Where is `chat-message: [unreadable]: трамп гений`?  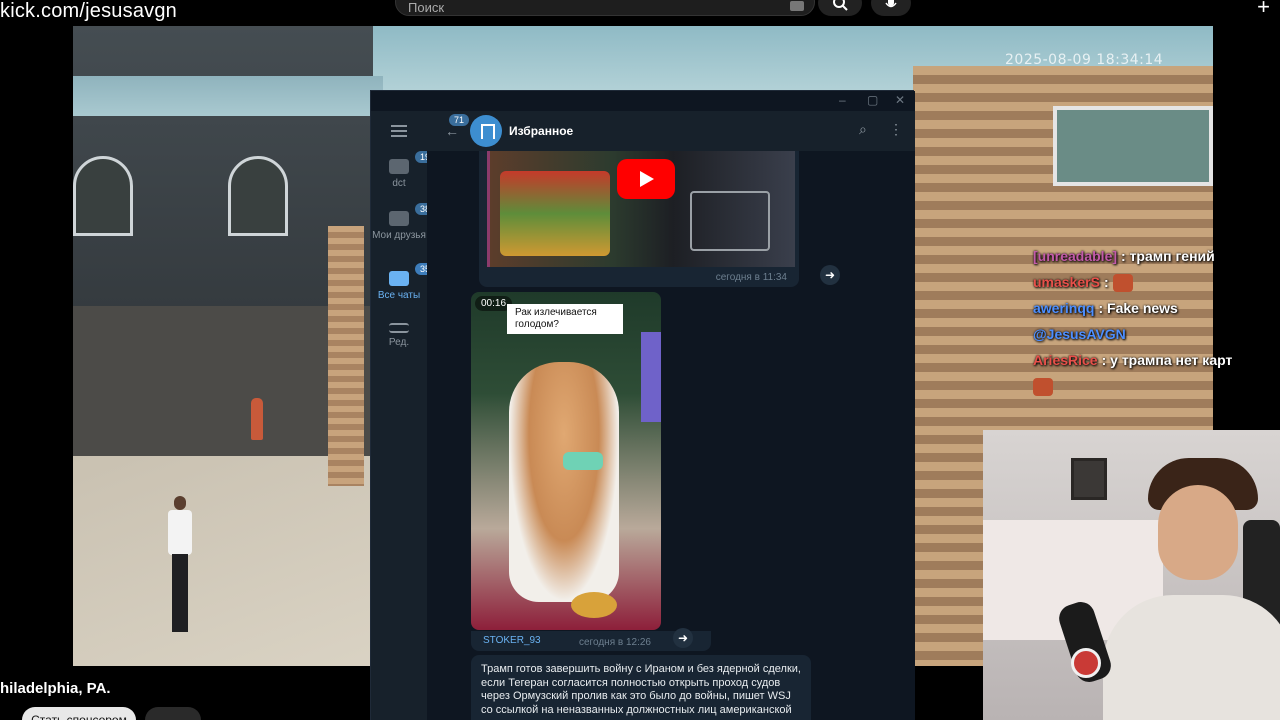
chat-message: [unreadable]: трамп гений is located at coordinates (1153, 256).